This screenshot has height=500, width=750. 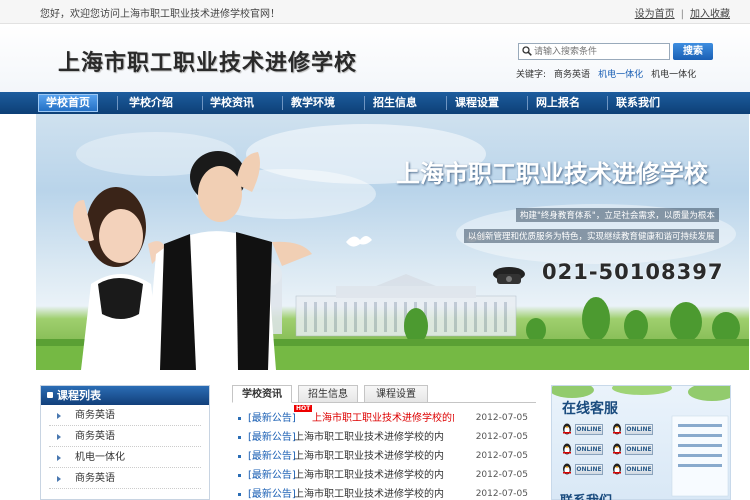 I want to click on online-service-title: 在线客服, so click(x=590, y=409).